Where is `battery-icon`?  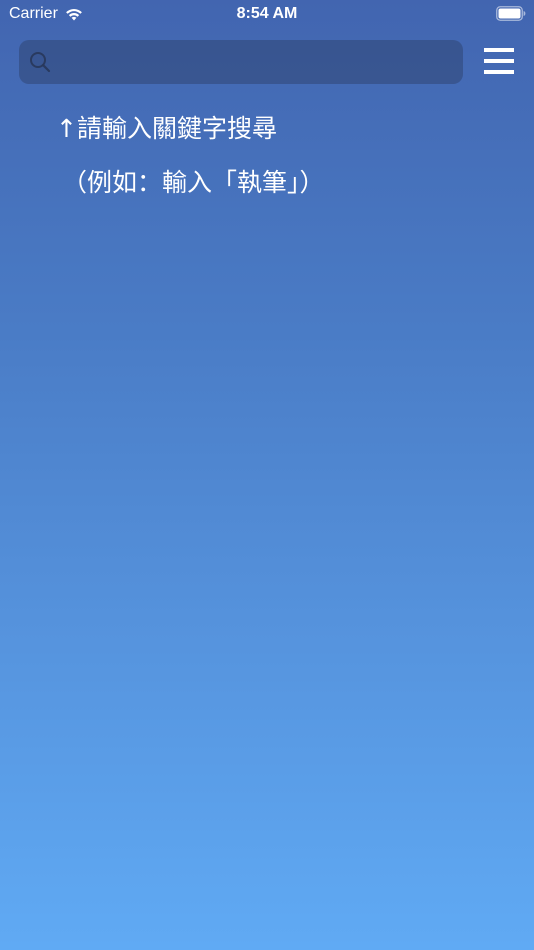 battery-icon is located at coordinates (511, 13).